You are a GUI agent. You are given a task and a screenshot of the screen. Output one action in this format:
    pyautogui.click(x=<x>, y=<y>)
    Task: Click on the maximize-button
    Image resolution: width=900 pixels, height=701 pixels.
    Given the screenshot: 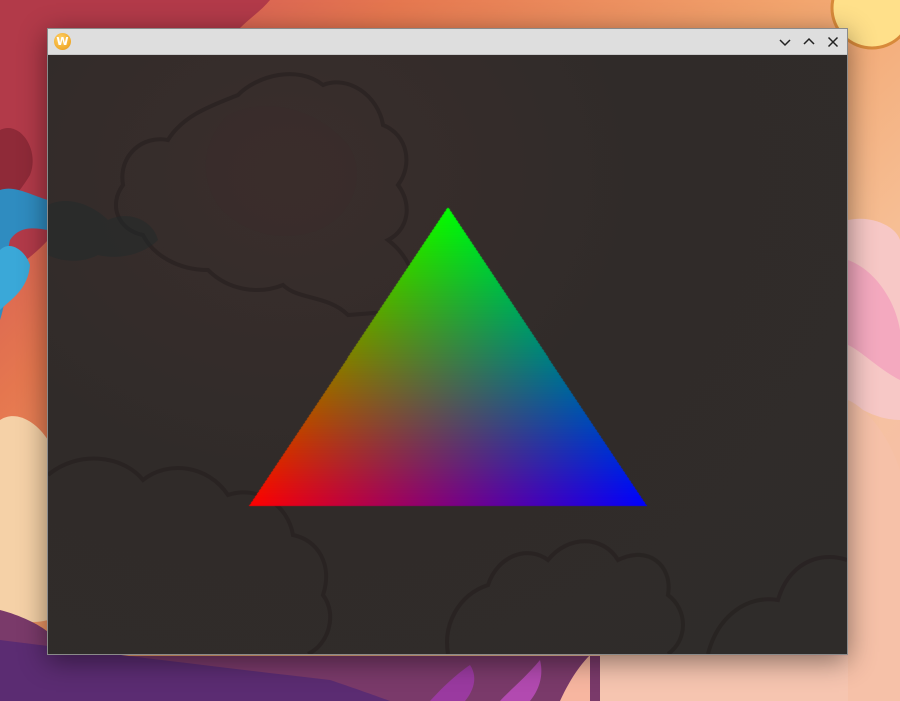 What is the action you would take?
    pyautogui.click(x=809, y=42)
    